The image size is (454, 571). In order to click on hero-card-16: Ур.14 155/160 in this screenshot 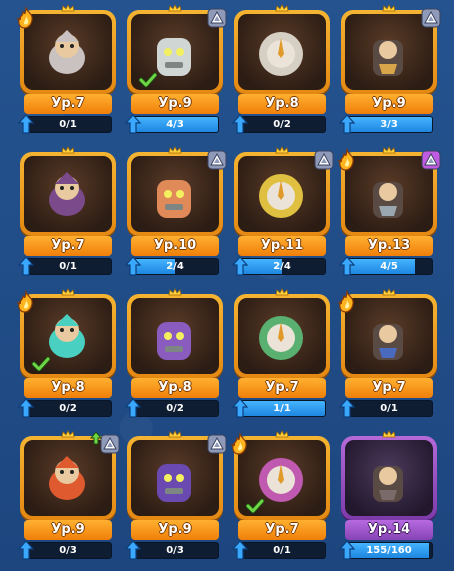, I will do `click(388, 496)`.